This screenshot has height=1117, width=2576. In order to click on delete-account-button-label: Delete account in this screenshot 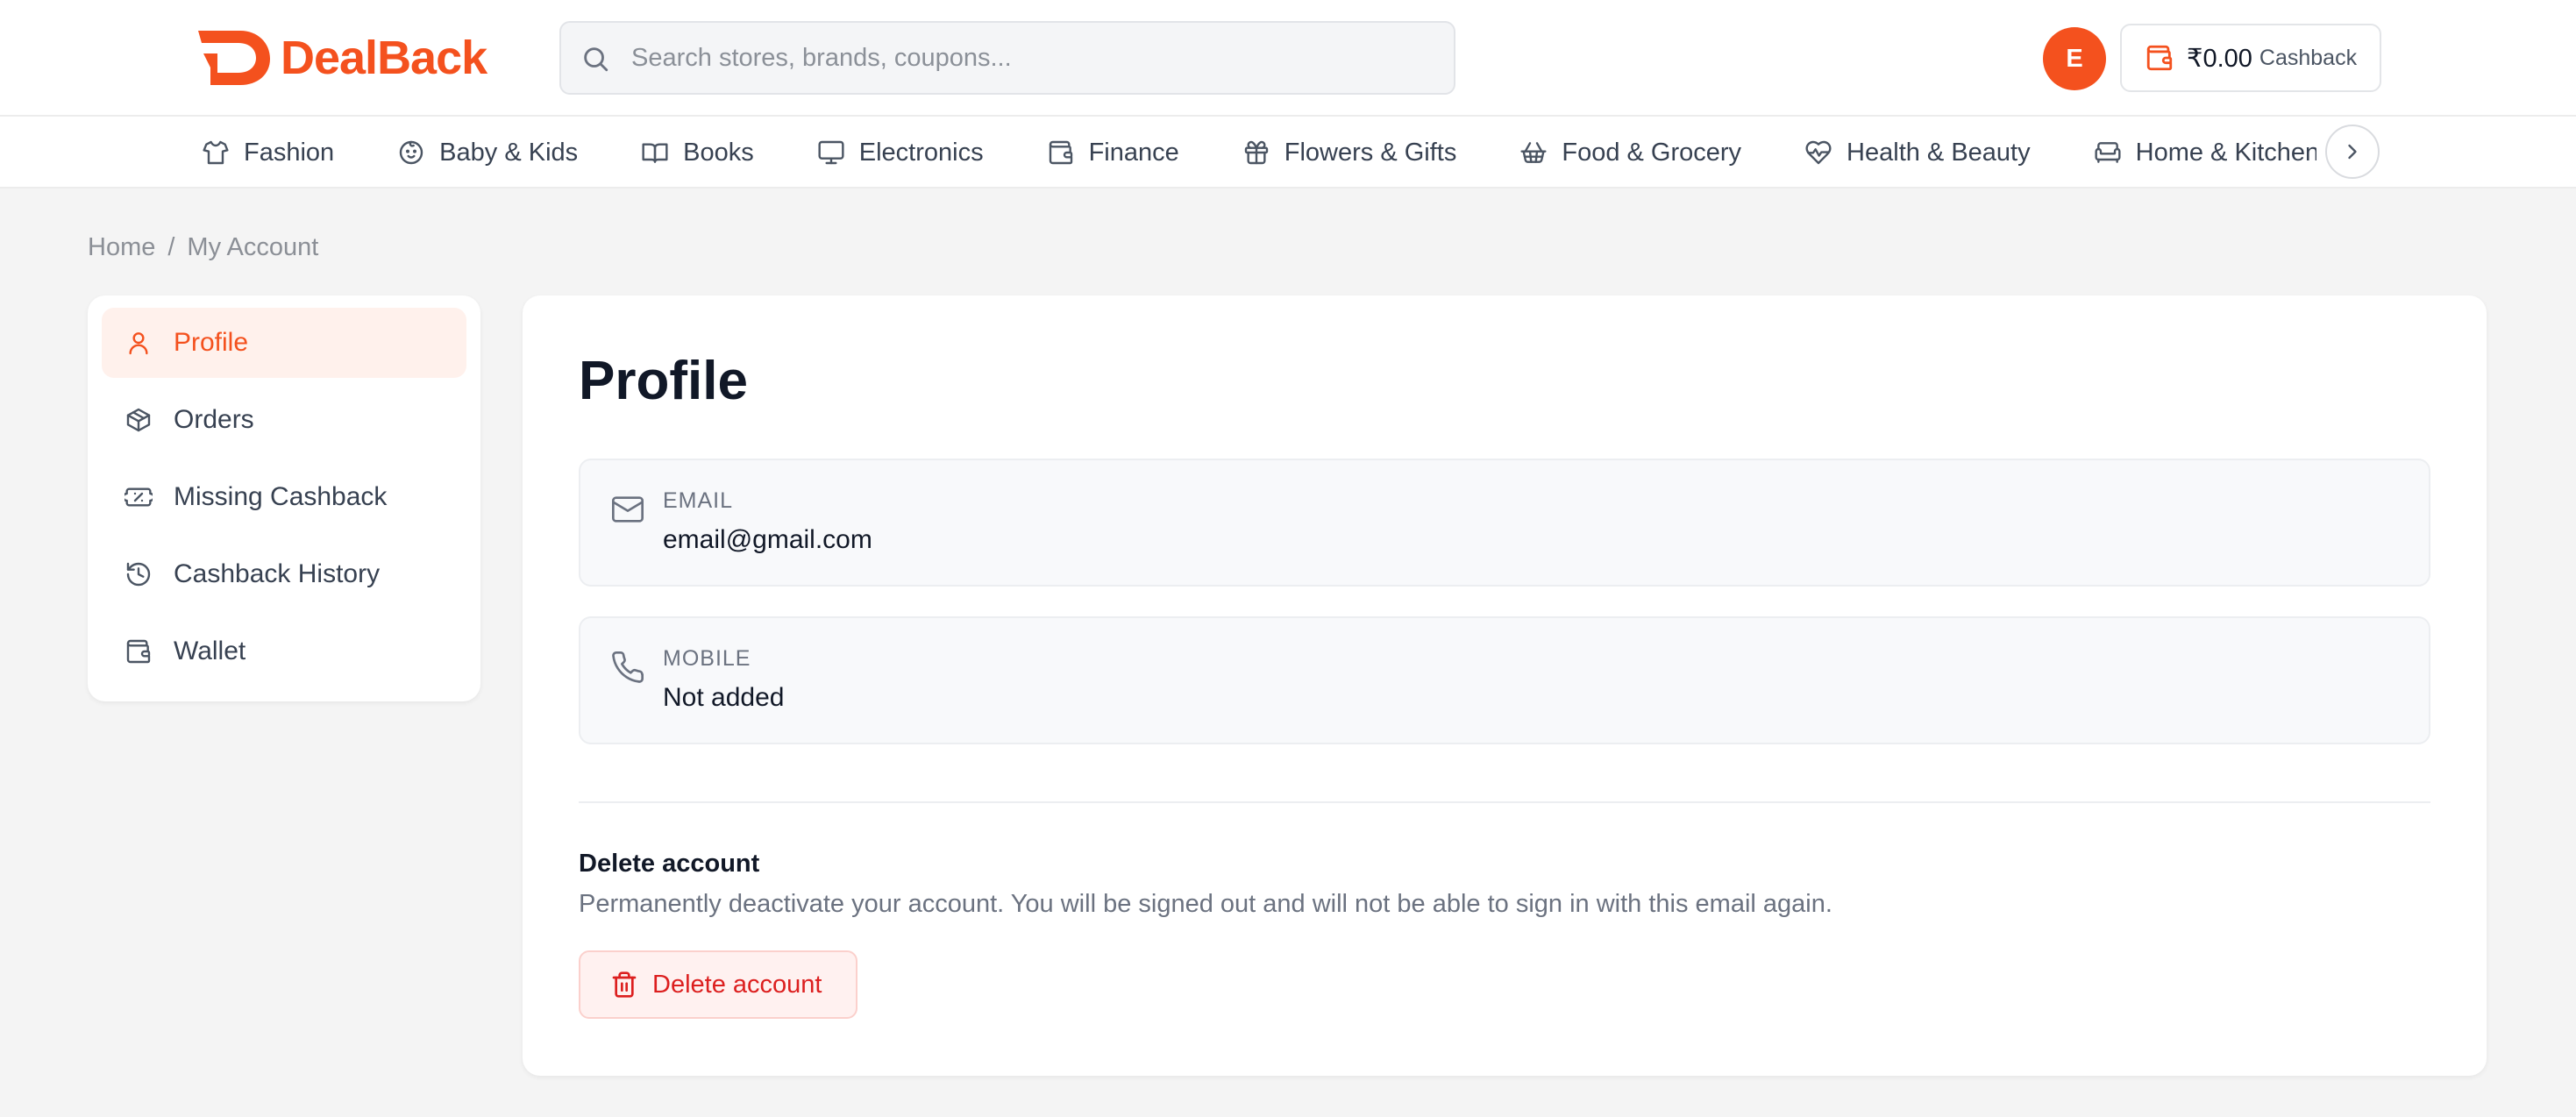, I will do `click(737, 985)`.